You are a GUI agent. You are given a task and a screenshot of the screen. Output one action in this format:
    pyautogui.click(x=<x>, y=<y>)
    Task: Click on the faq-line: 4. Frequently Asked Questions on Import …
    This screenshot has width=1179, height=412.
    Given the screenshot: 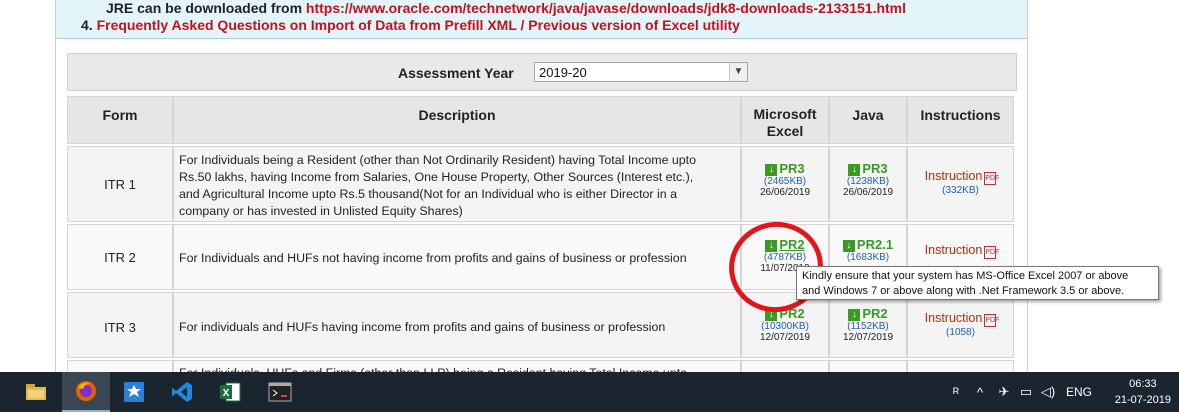 What is the action you would take?
    pyautogui.click(x=410, y=25)
    